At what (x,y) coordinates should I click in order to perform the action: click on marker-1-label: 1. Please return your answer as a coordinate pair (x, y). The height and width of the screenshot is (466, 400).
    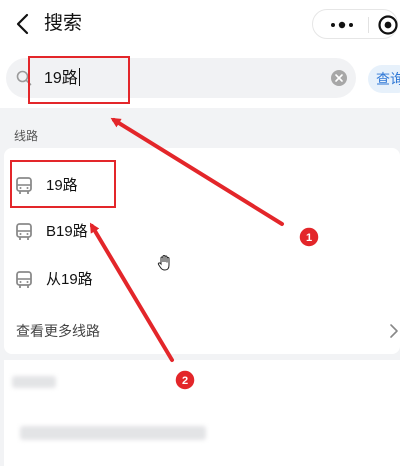
    Looking at the image, I should click on (309, 238).